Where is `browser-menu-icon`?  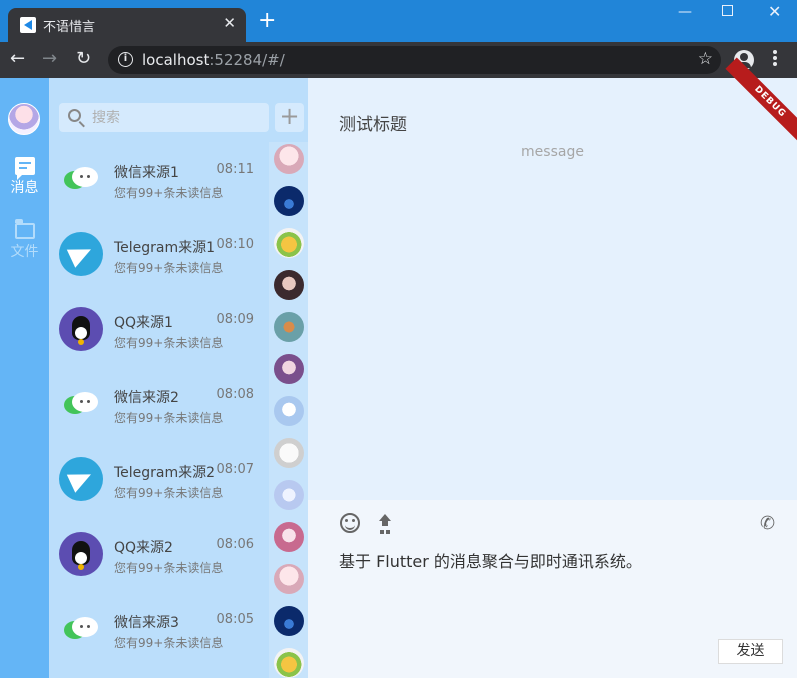
browser-menu-icon is located at coordinates (775, 60).